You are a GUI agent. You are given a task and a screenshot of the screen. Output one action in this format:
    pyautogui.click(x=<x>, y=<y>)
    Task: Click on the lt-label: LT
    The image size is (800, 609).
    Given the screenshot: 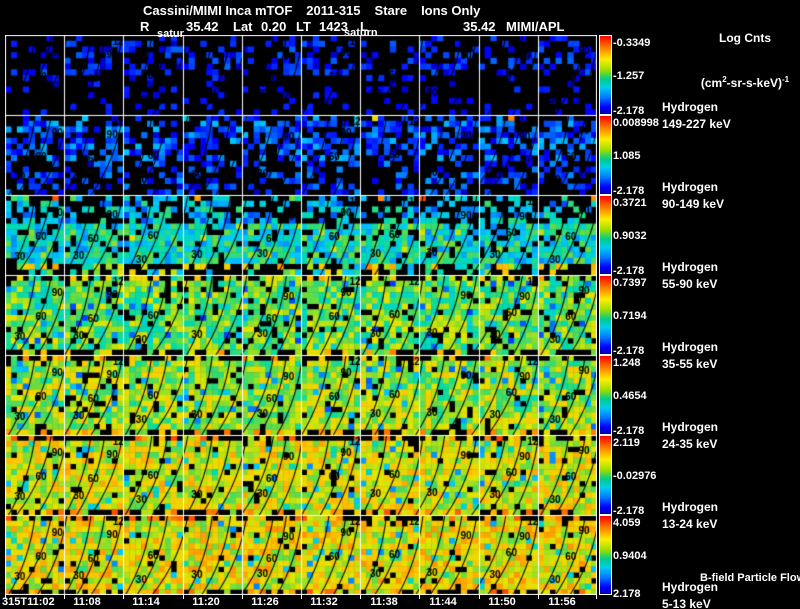 What is the action you would take?
    pyautogui.click(x=303, y=26)
    